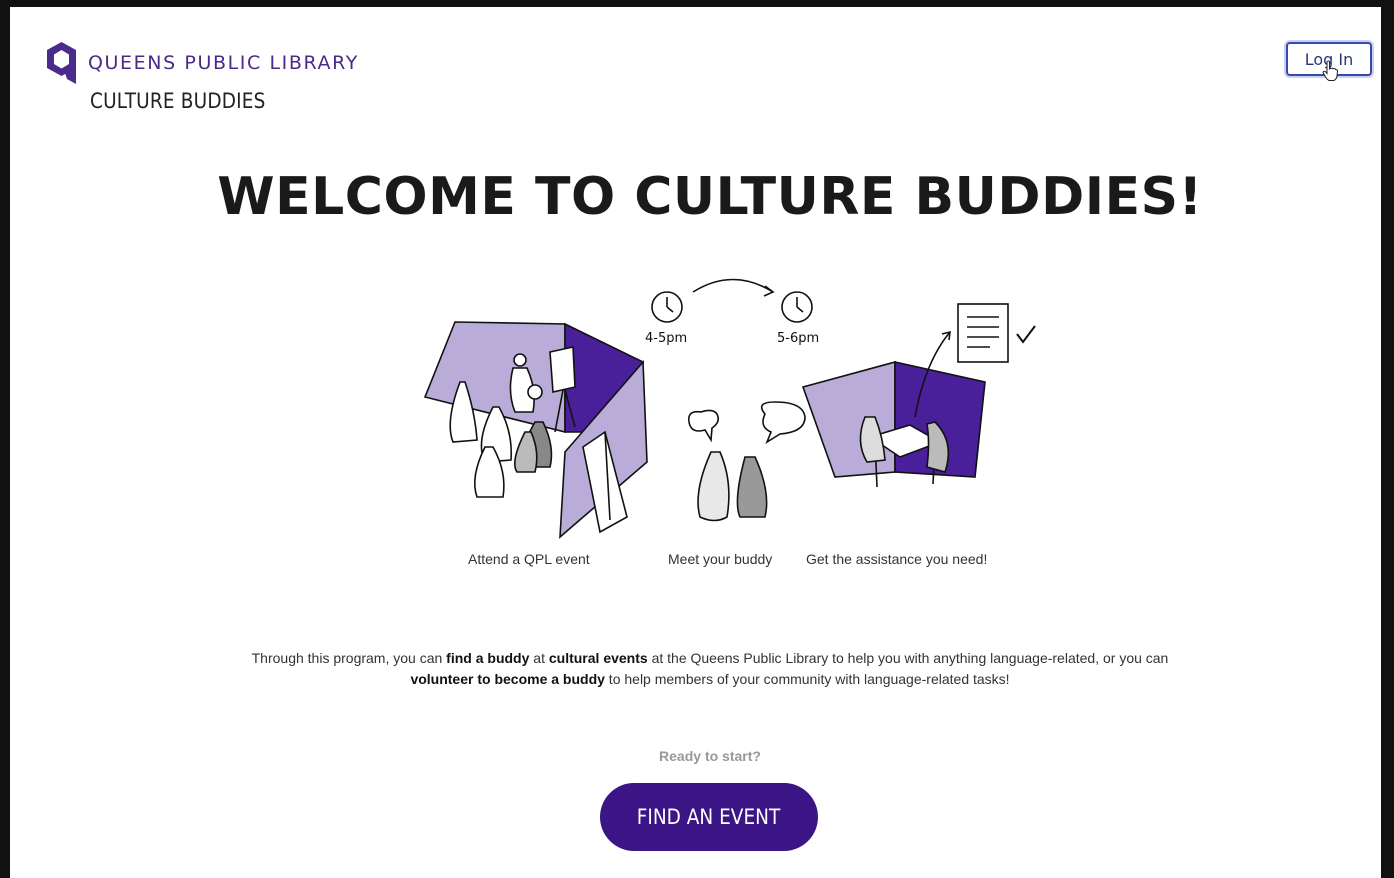 The height and width of the screenshot is (878, 1394). What do you see at coordinates (202, 77) in the screenshot?
I see `brand-header: QUEENS PUBLIC LIBRARY CULTURE BUDDIES` at bounding box center [202, 77].